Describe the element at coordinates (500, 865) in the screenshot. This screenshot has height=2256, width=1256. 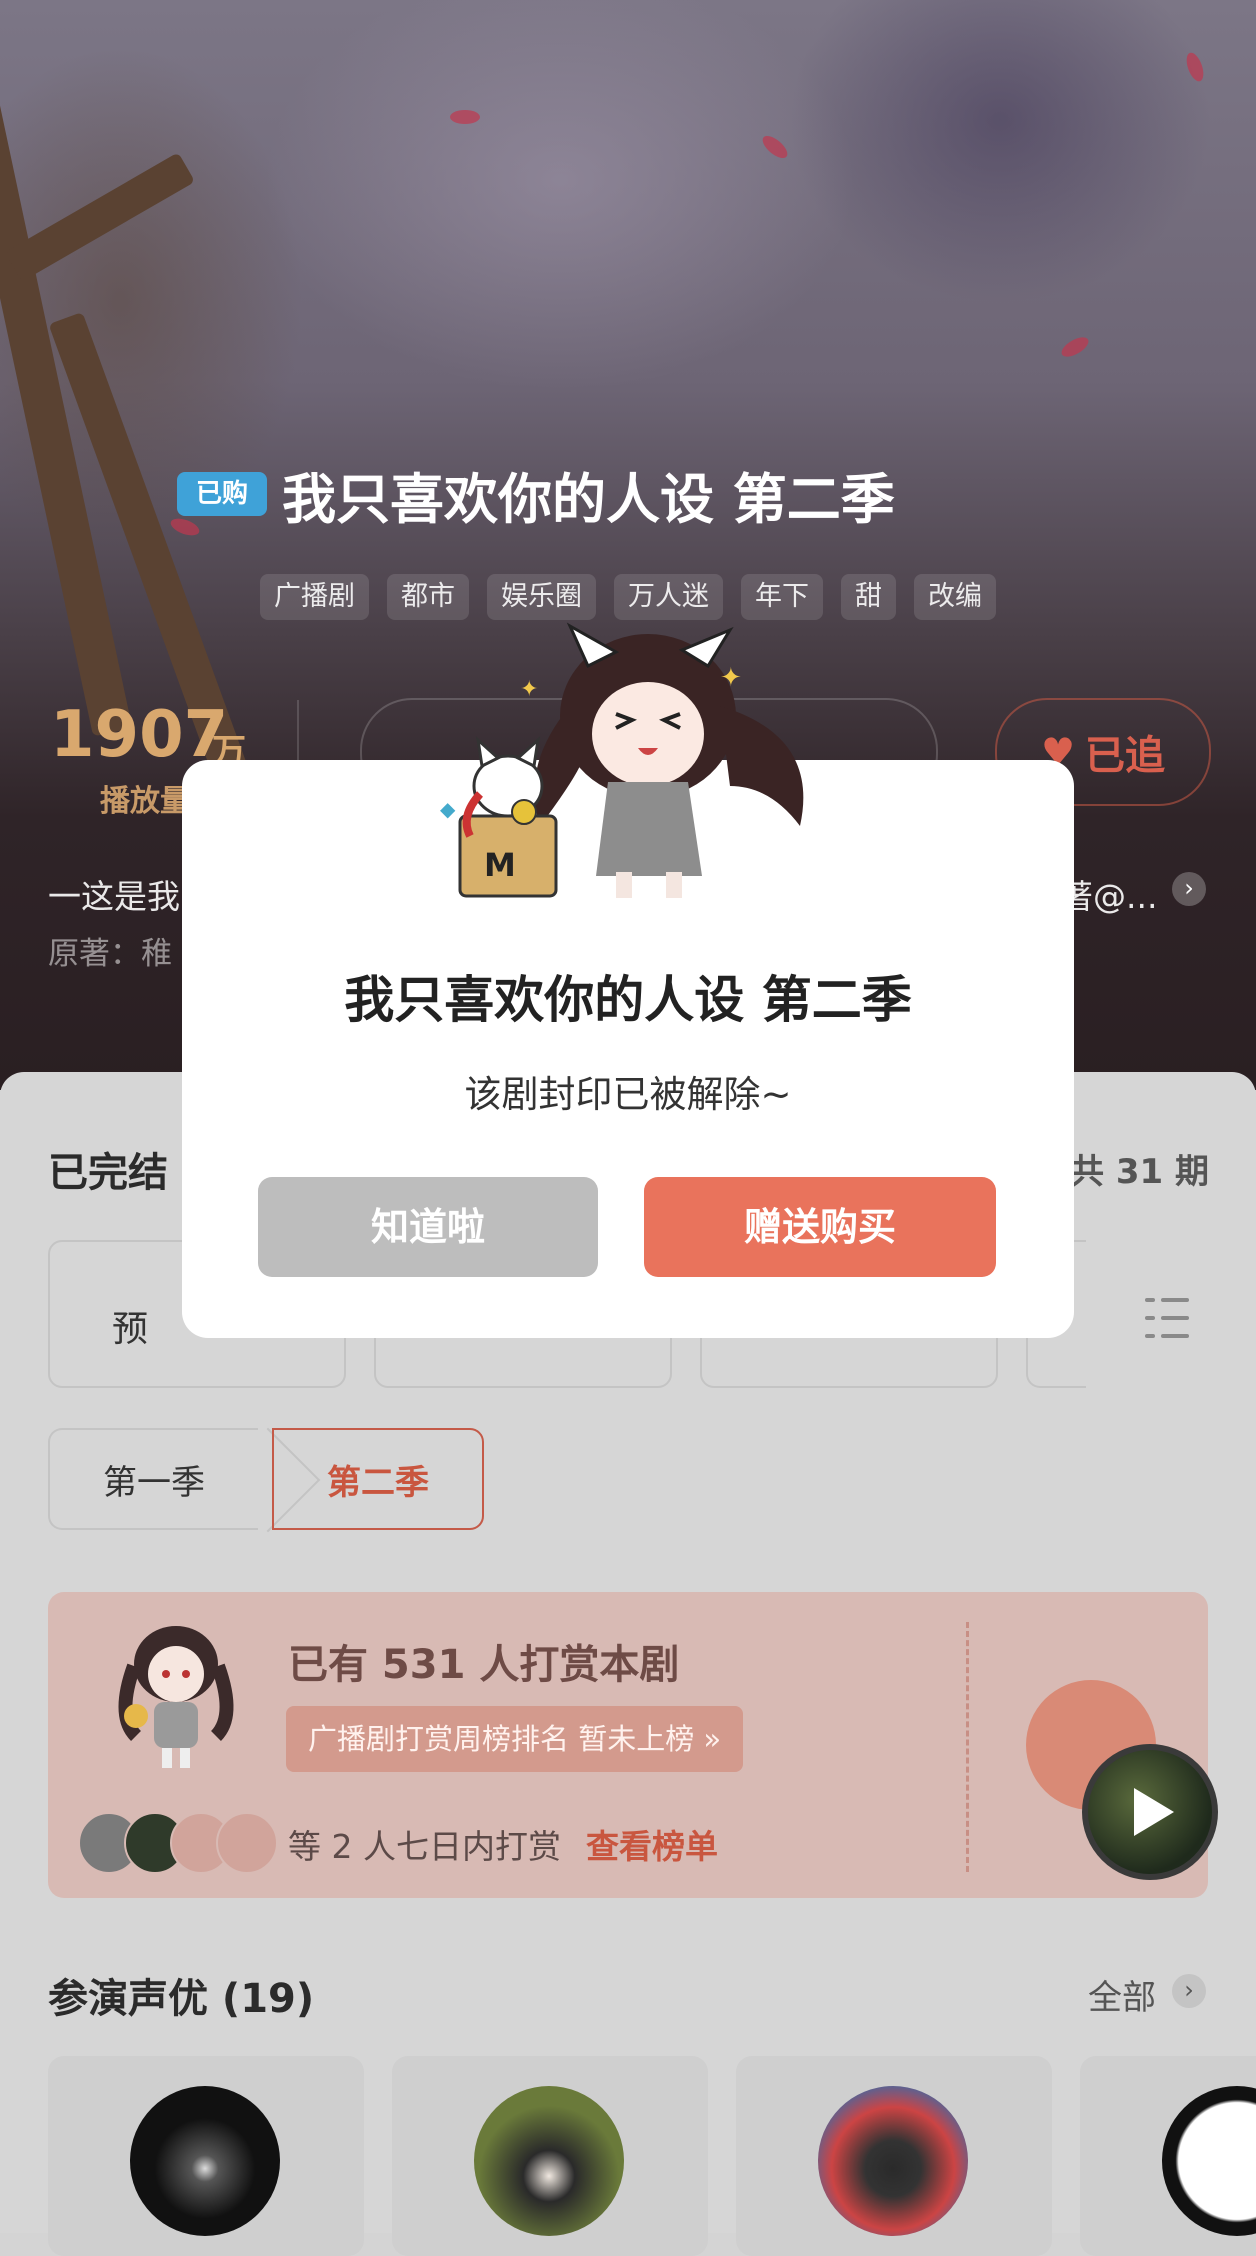
I see `svg-text: M` at that location.